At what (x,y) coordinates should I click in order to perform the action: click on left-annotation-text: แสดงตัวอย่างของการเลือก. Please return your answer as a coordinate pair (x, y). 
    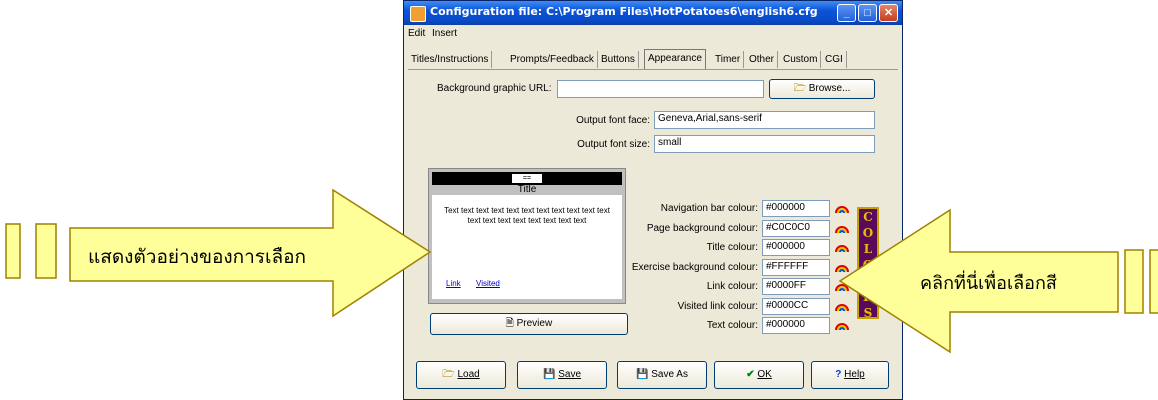
    Looking at the image, I should click on (197, 257).